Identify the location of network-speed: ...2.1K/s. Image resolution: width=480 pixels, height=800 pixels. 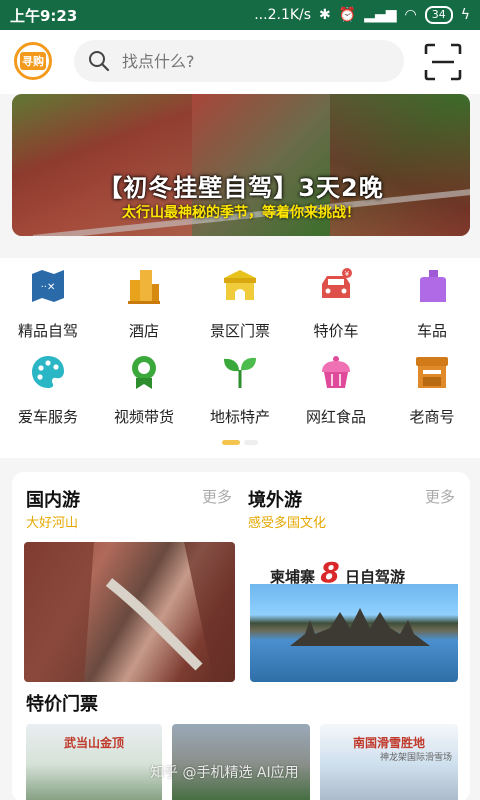
(283, 15).